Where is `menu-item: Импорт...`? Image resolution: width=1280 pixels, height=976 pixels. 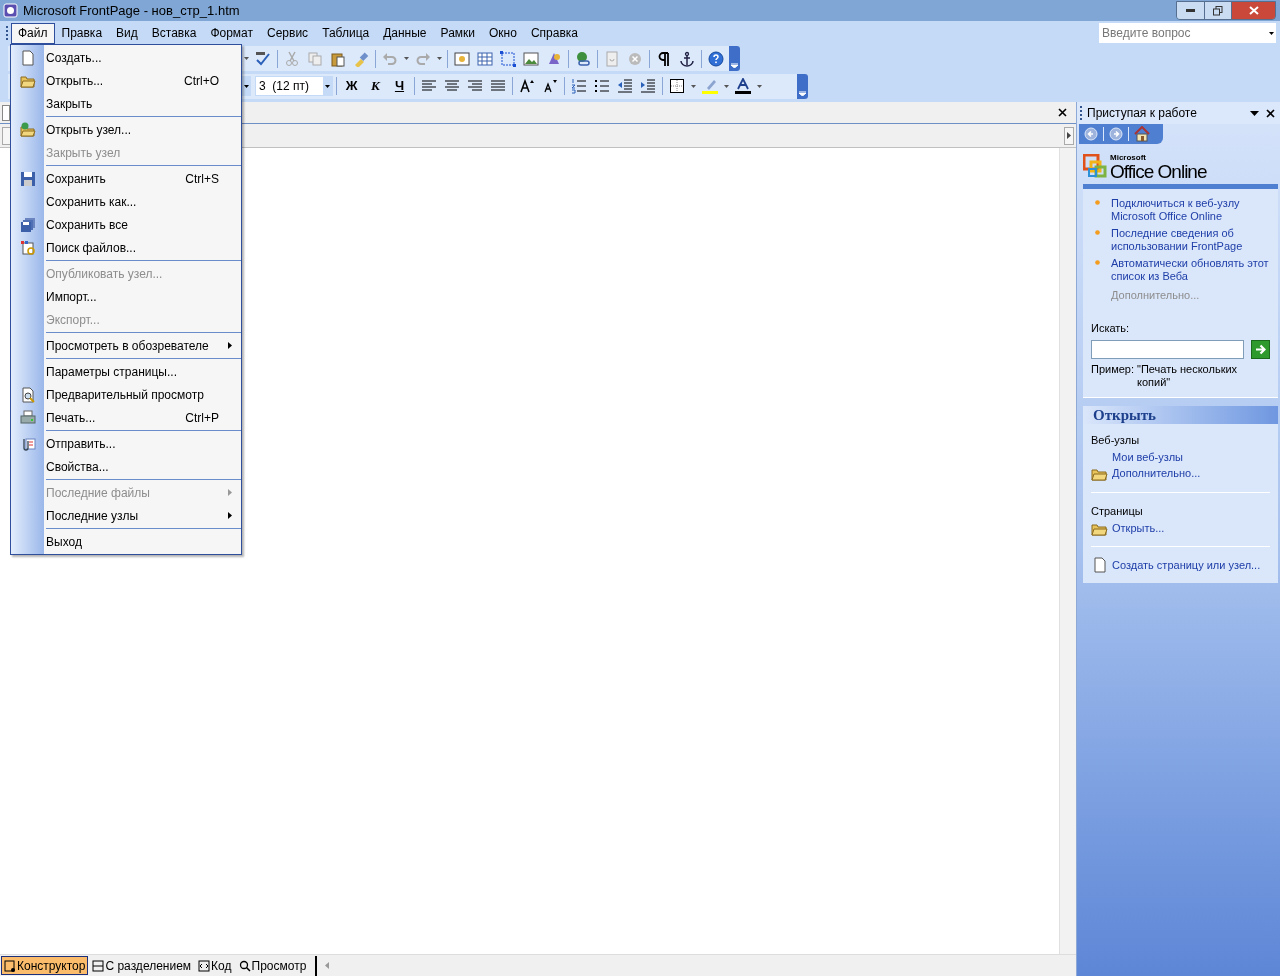
menu-item: Импорт... is located at coordinates (142, 296).